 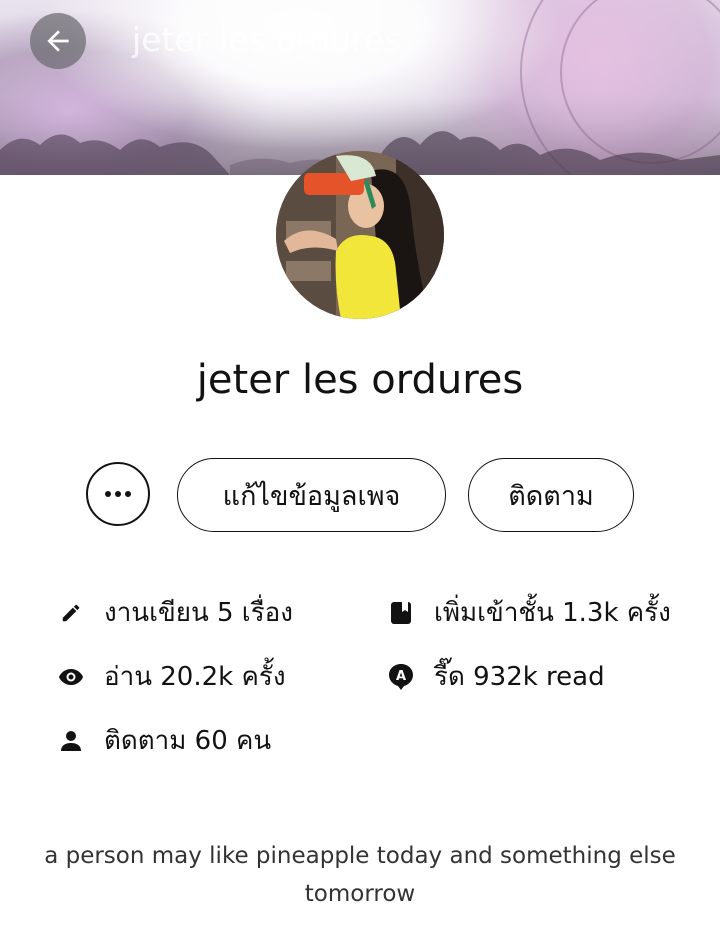 I want to click on stat-followers-text: ติดตาม 60 คน, so click(x=188, y=741).